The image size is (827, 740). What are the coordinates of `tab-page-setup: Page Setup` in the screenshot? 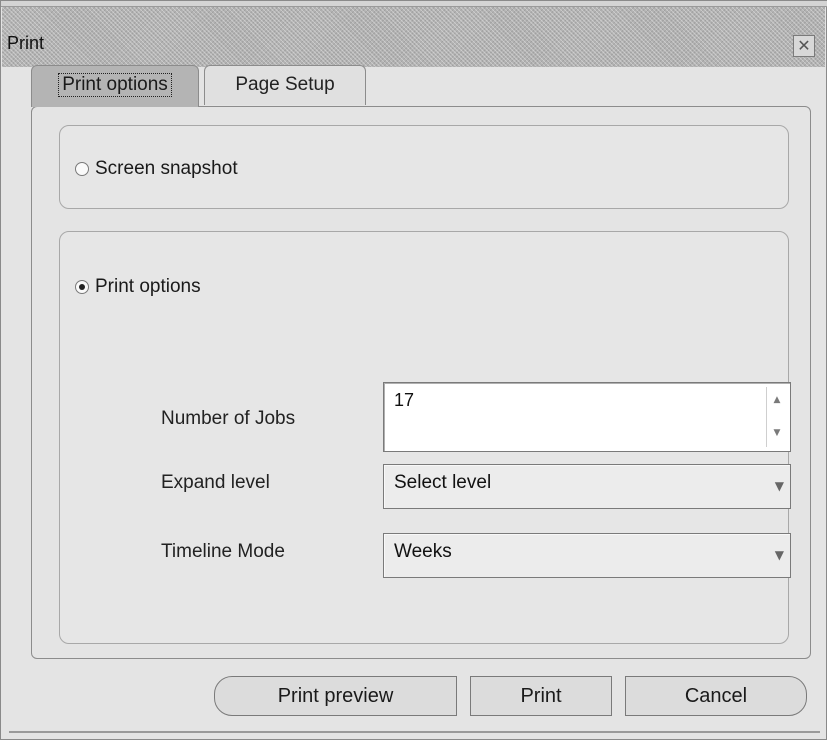 It's located at (285, 85).